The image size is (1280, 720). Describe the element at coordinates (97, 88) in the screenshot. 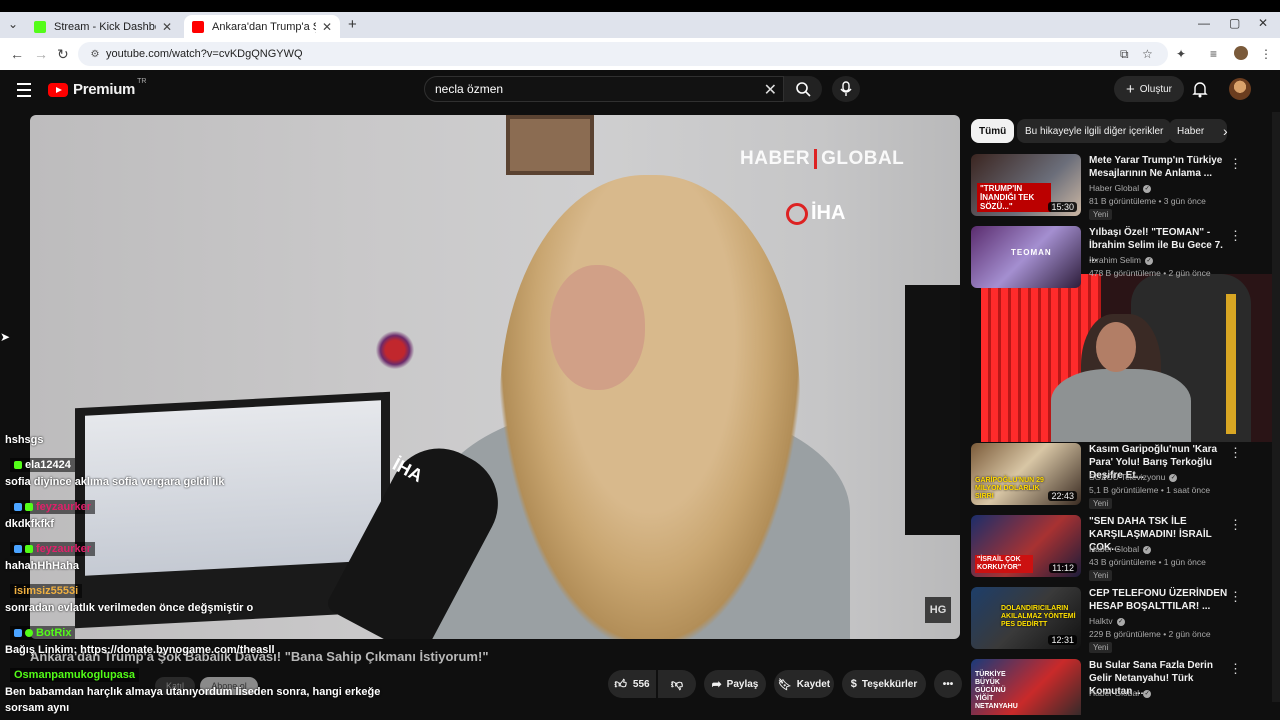

I see `youtube-logo: Premium TR` at that location.